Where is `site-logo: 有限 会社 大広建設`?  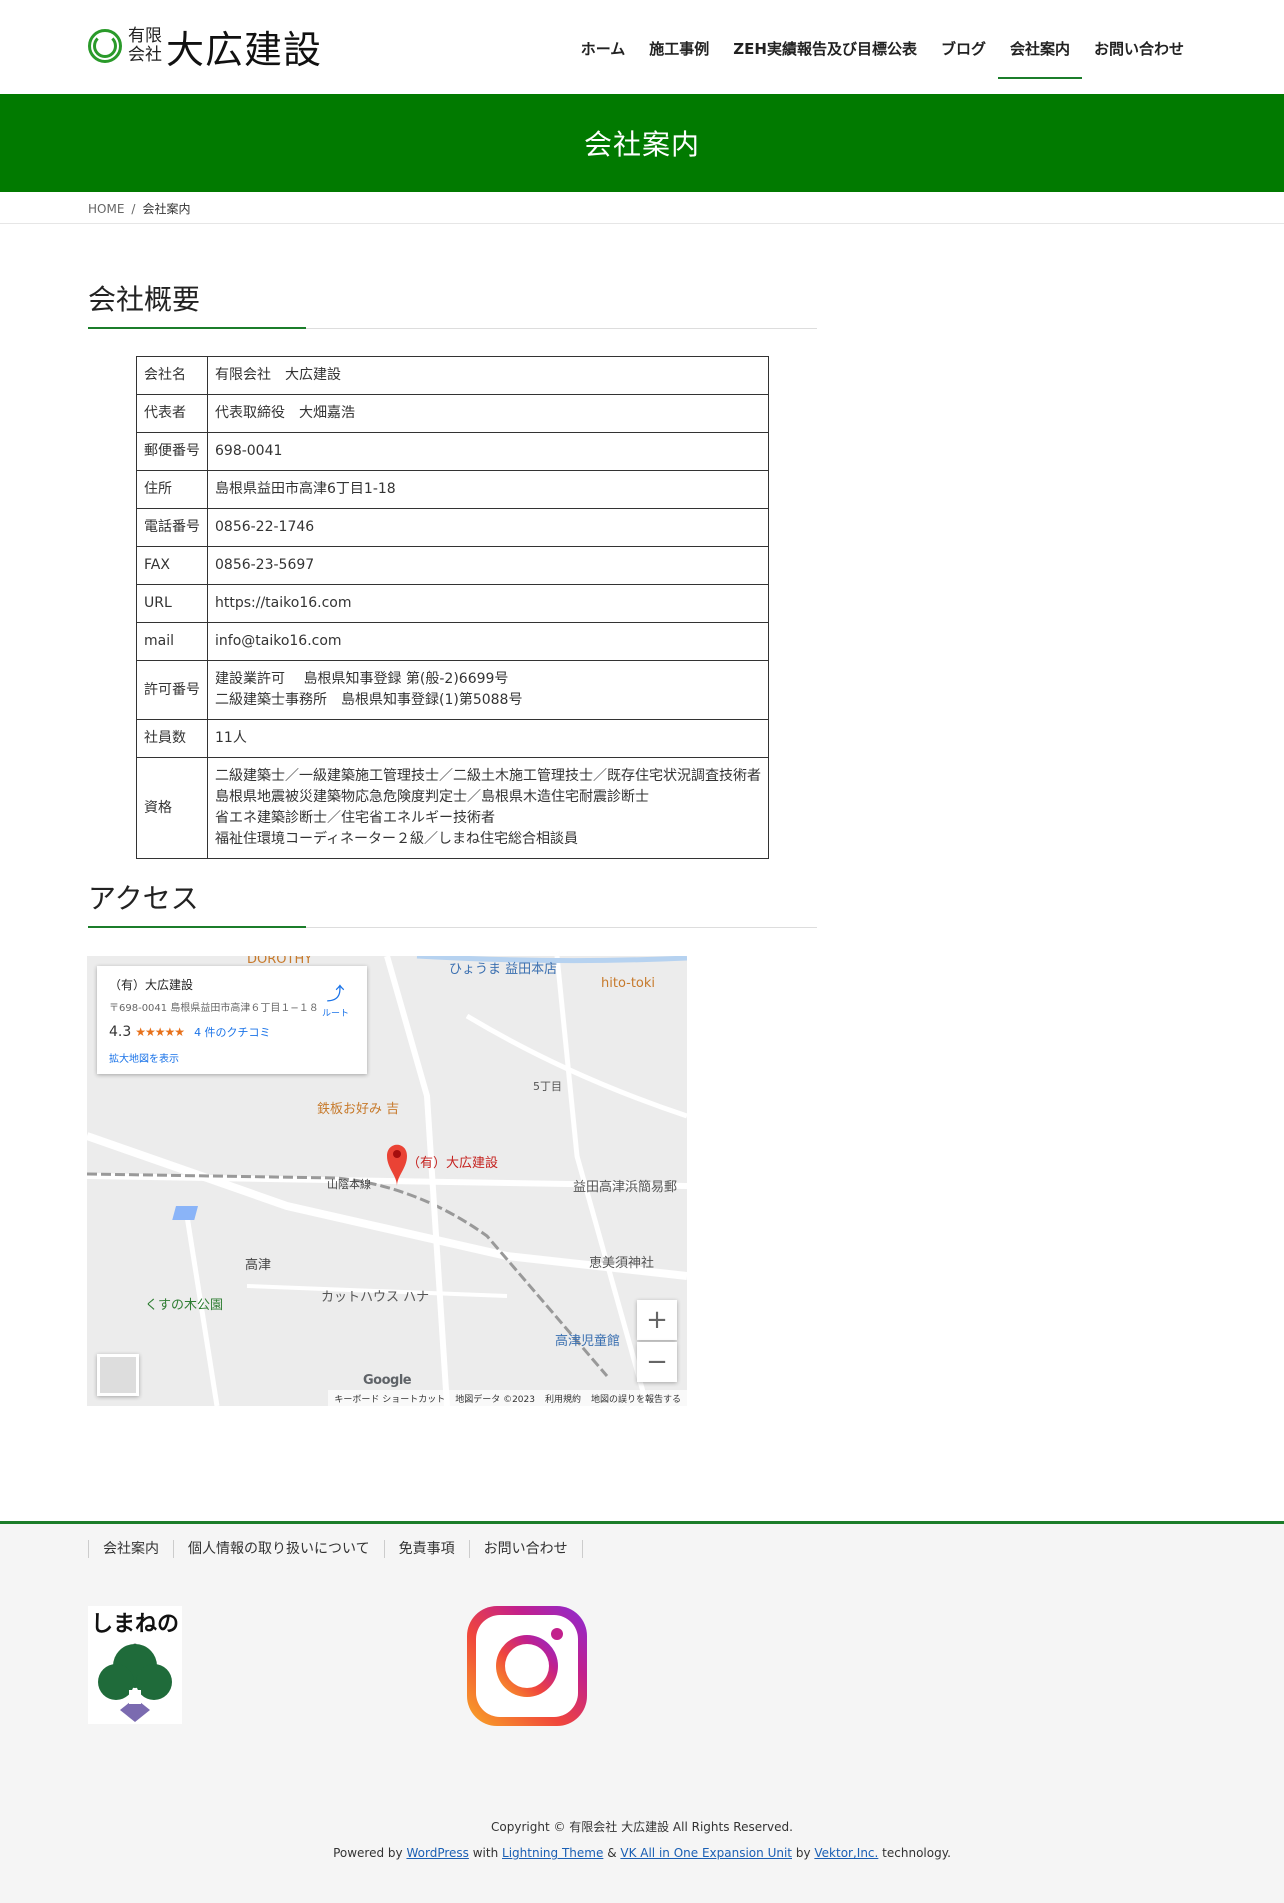 site-logo: 有限 会社 大広建設 is located at coordinates (205, 48).